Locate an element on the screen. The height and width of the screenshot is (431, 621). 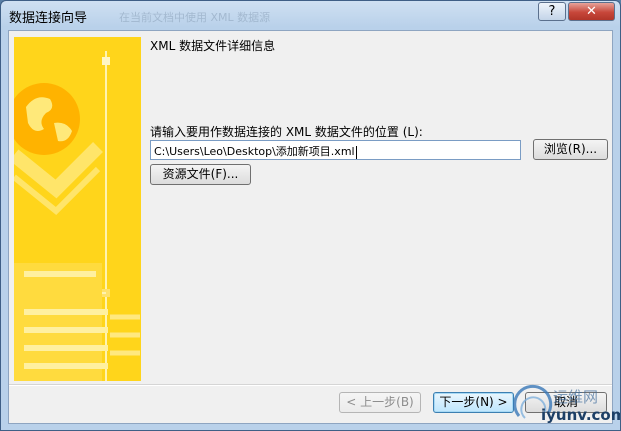
watermark-en-text: iyunv.com is located at coordinates (581, 415).